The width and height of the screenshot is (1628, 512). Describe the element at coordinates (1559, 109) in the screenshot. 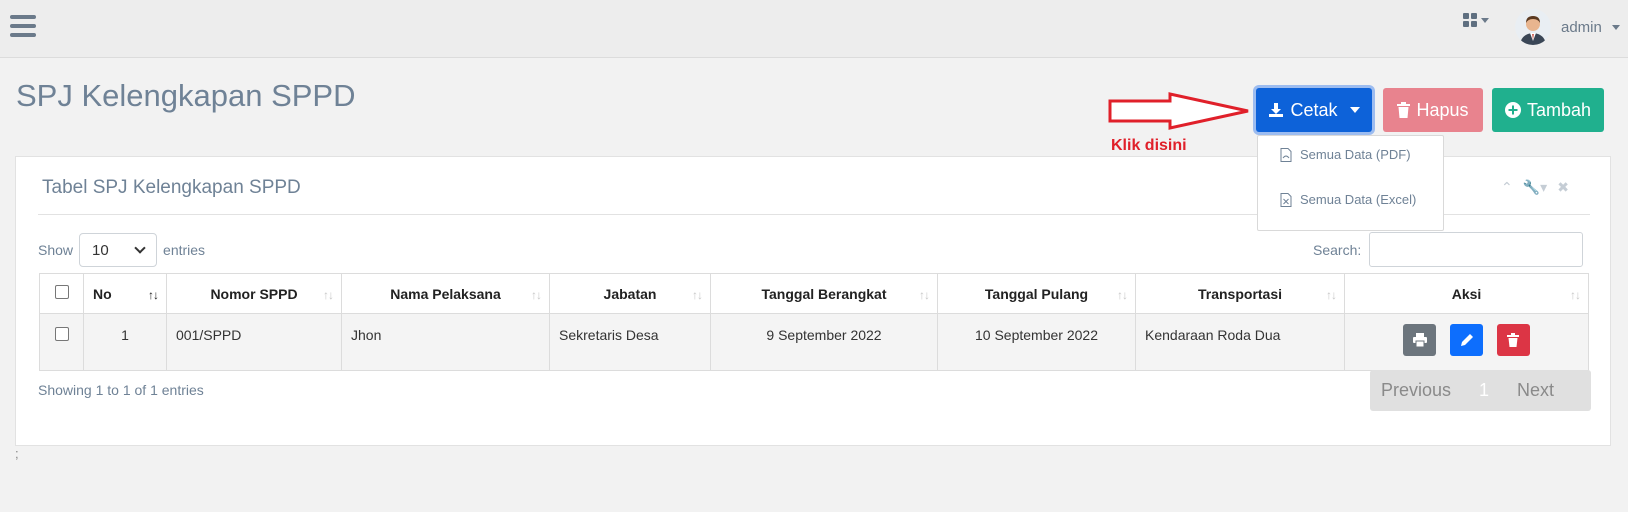

I see `tambah-label: Tambah` at that location.